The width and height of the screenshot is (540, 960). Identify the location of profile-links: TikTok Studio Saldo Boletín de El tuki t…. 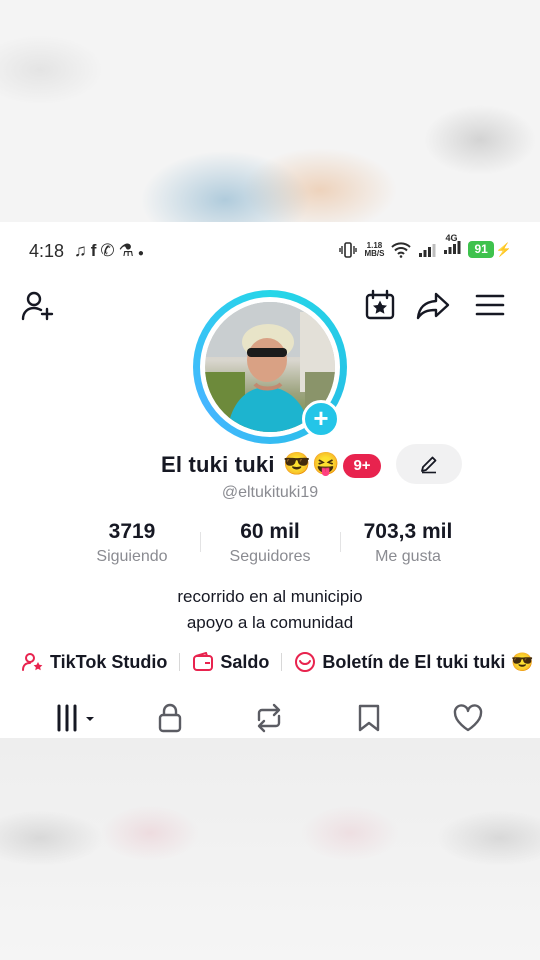
(278, 662).